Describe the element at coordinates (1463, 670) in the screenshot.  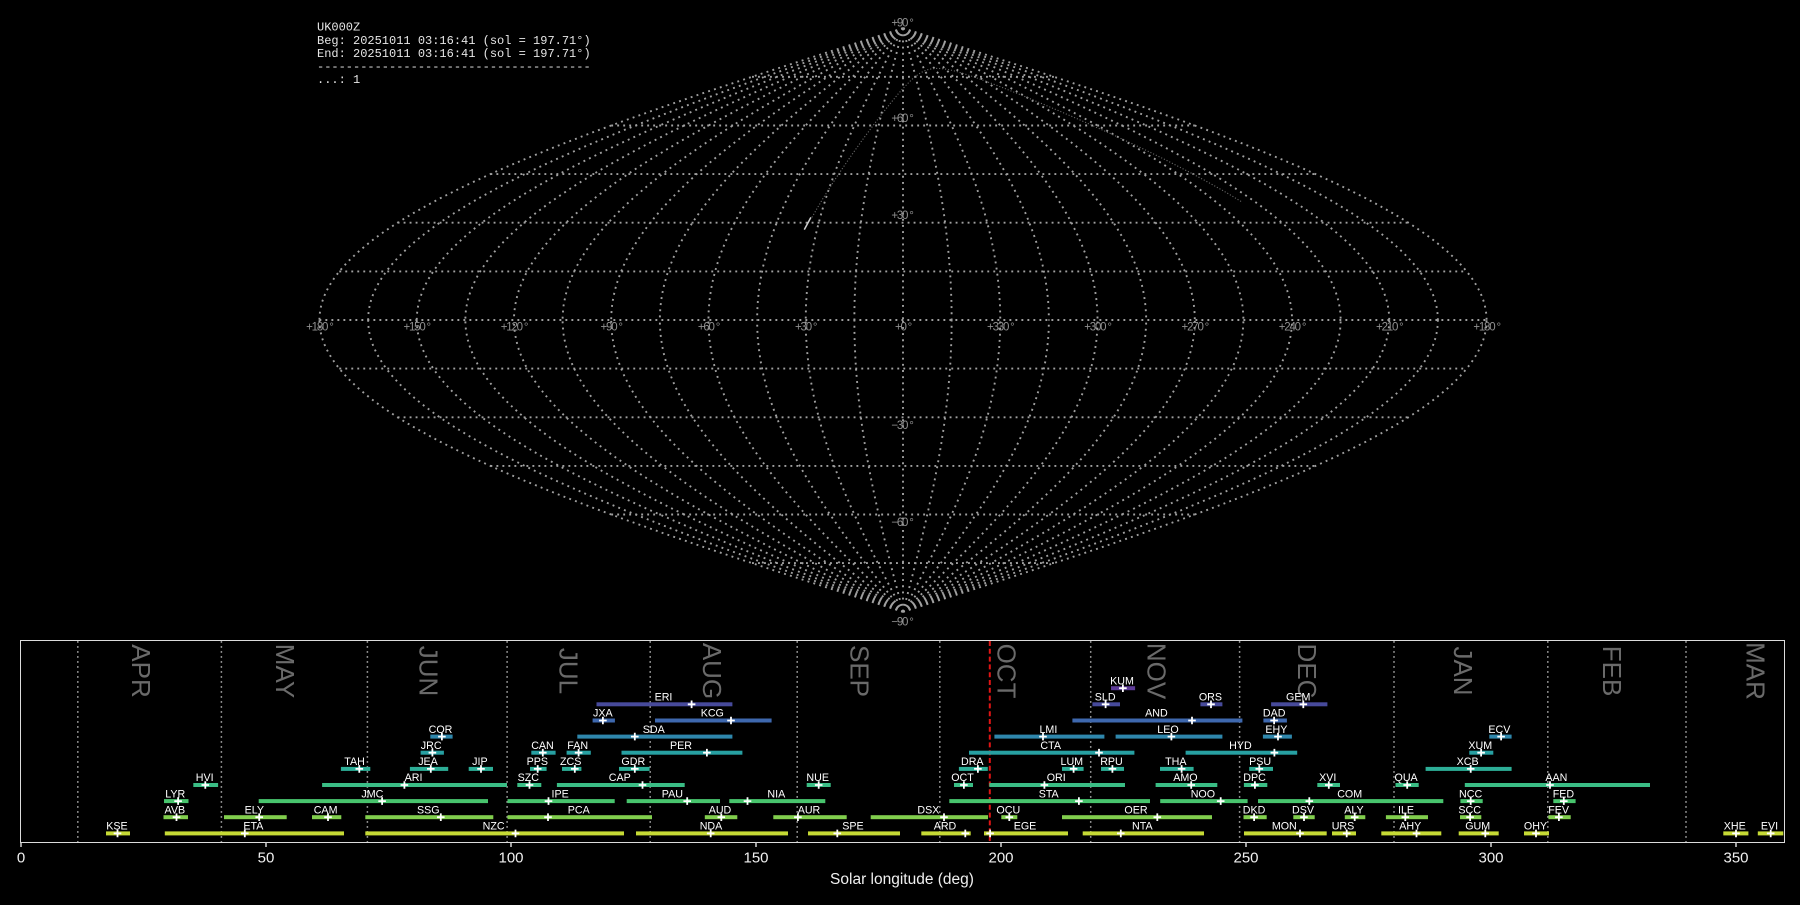
I see `svg-text: JAN` at that location.